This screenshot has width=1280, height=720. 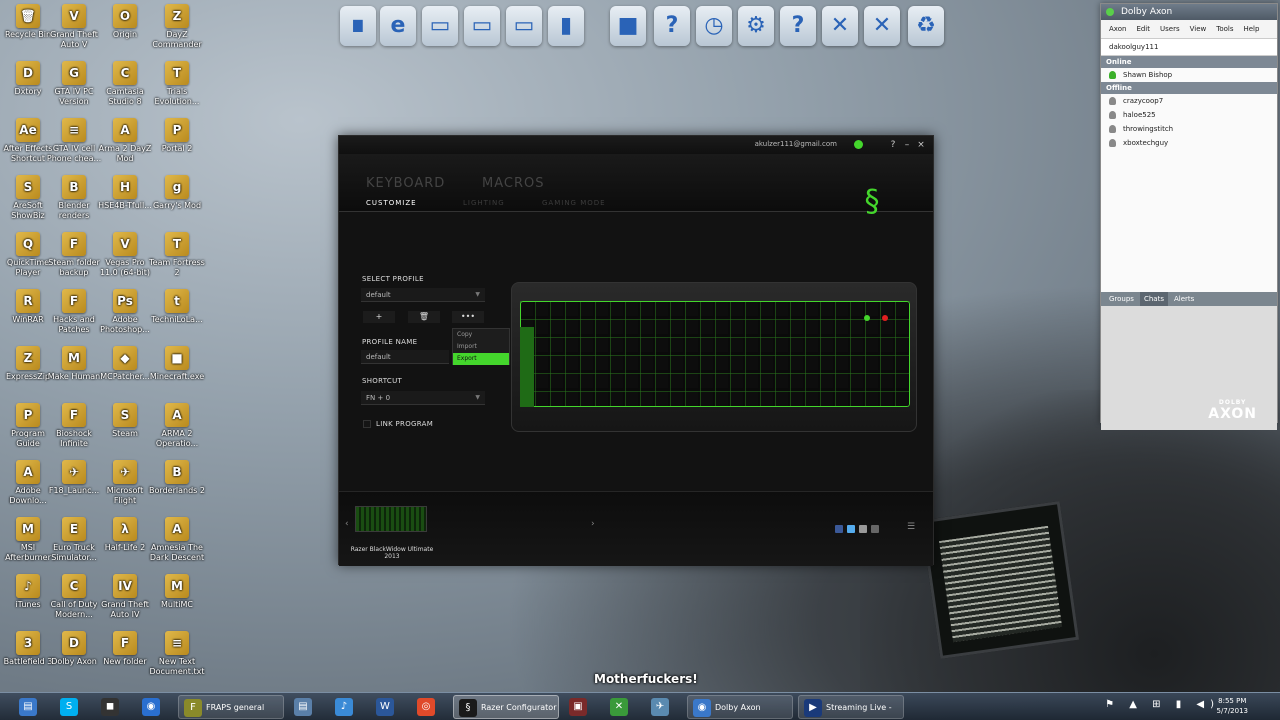 I want to click on device-thumbnail, so click(x=391, y=519).